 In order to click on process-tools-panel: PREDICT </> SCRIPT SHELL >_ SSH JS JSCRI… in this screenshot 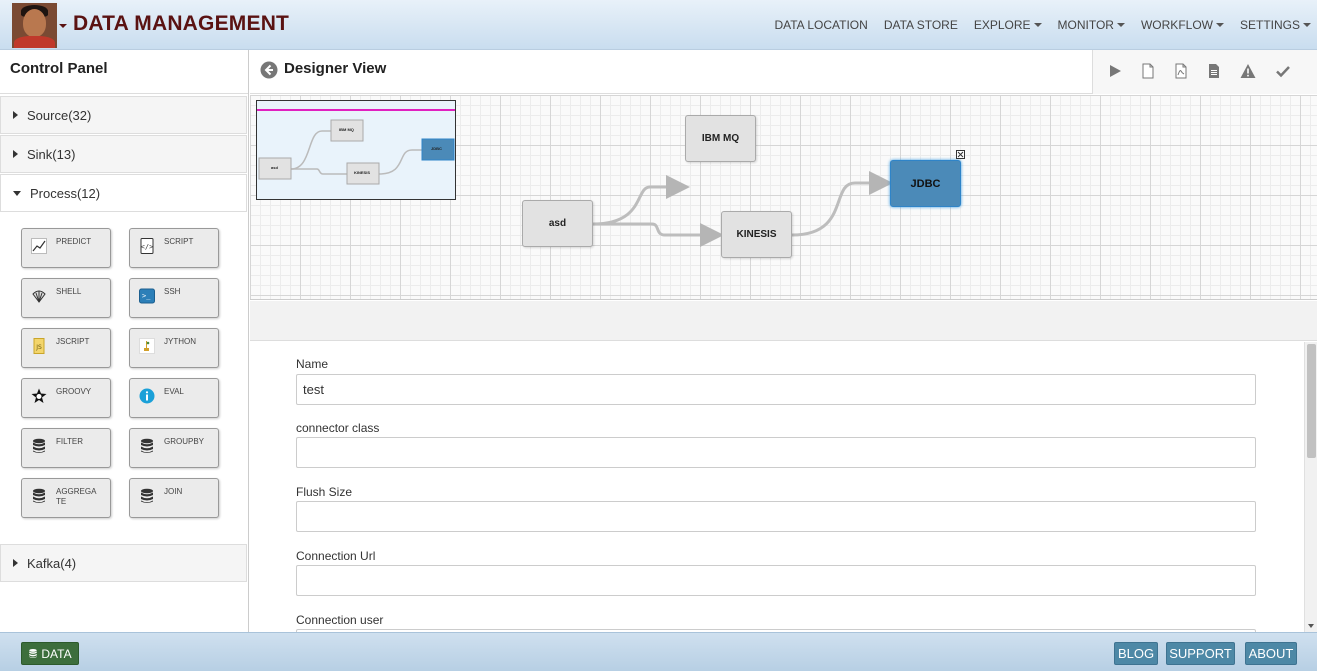, I will do `click(123, 378)`.